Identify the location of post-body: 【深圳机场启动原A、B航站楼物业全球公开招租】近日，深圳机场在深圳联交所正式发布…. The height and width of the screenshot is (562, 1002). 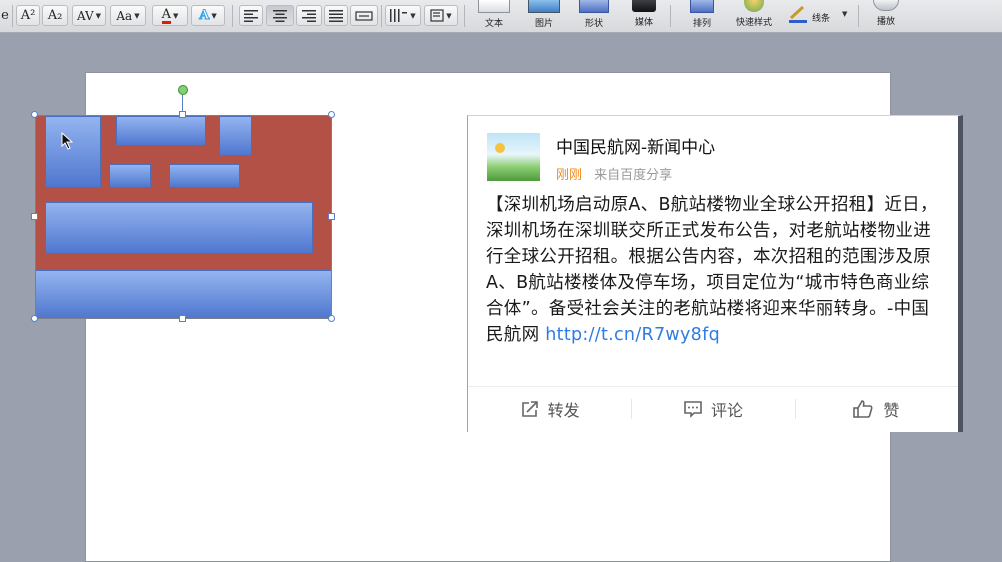
(716, 270).